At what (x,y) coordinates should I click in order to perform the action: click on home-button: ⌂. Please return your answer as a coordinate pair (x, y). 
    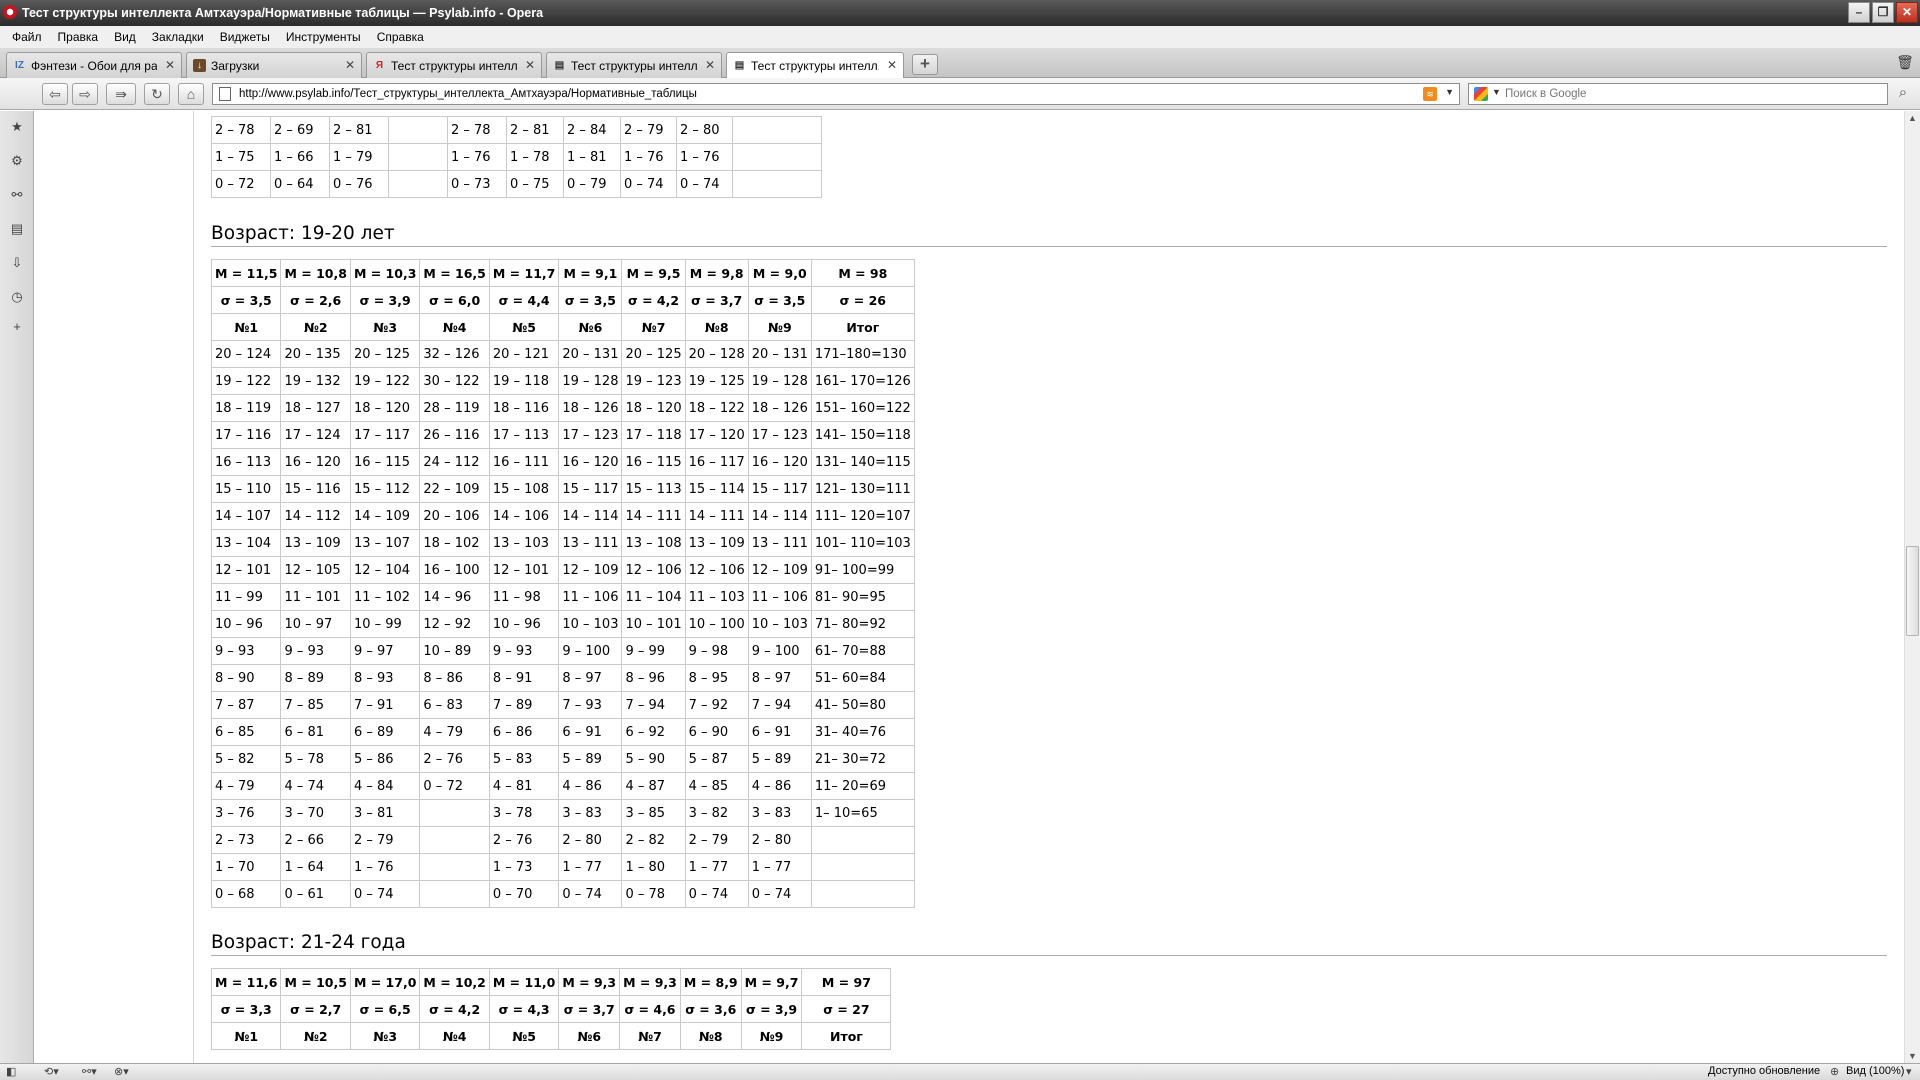
    Looking at the image, I should click on (191, 94).